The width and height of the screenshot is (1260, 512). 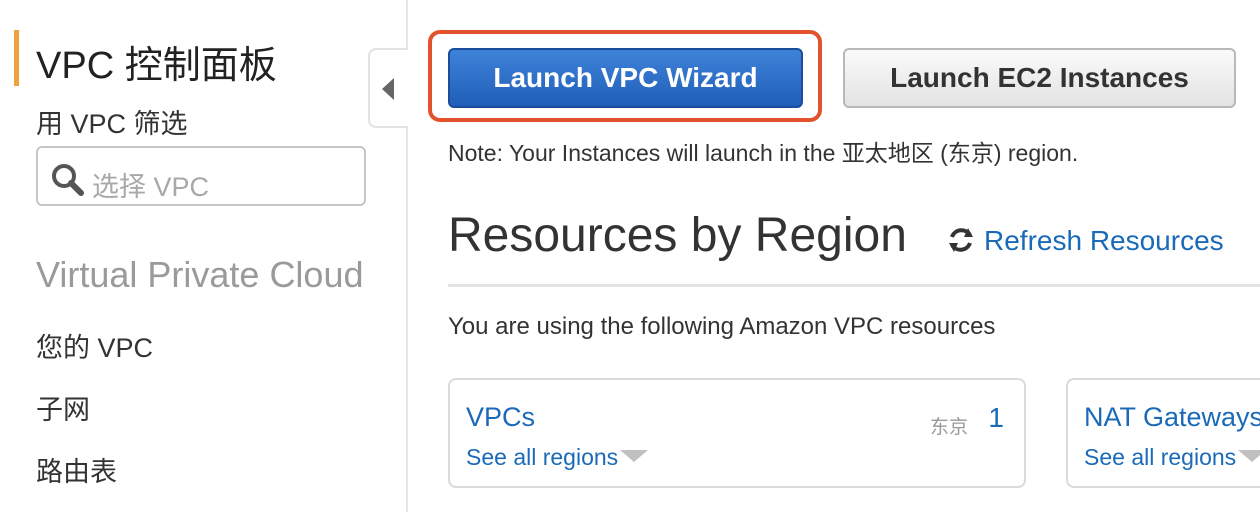 I want to click on refresh-resources-link: Refresh Resources, so click(x=1085, y=241).